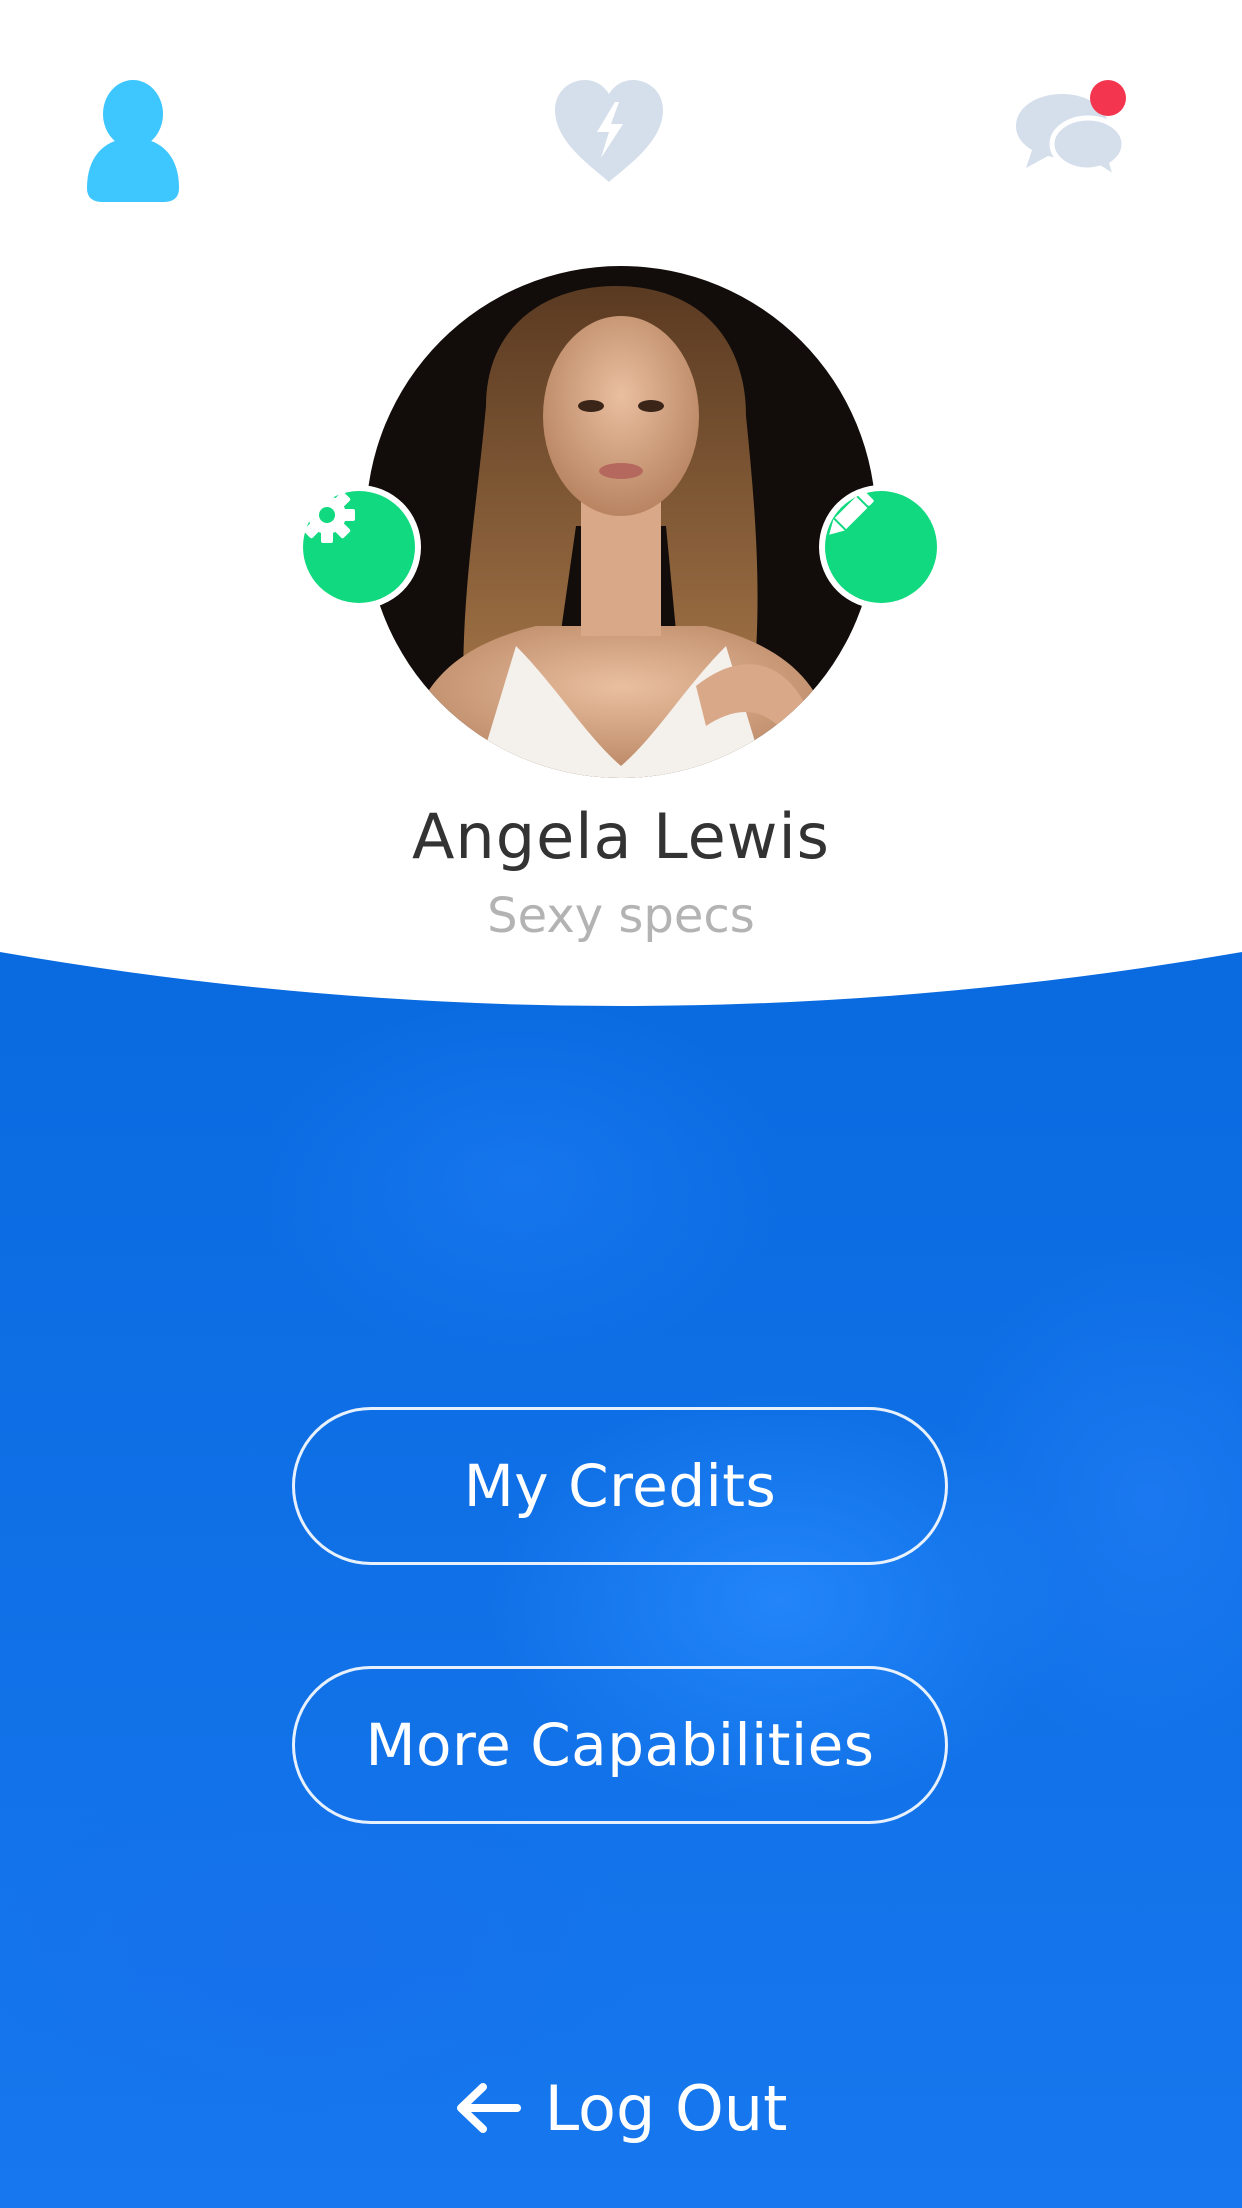  Describe the element at coordinates (488, 2108) in the screenshot. I see `arrow-left-icon` at that location.